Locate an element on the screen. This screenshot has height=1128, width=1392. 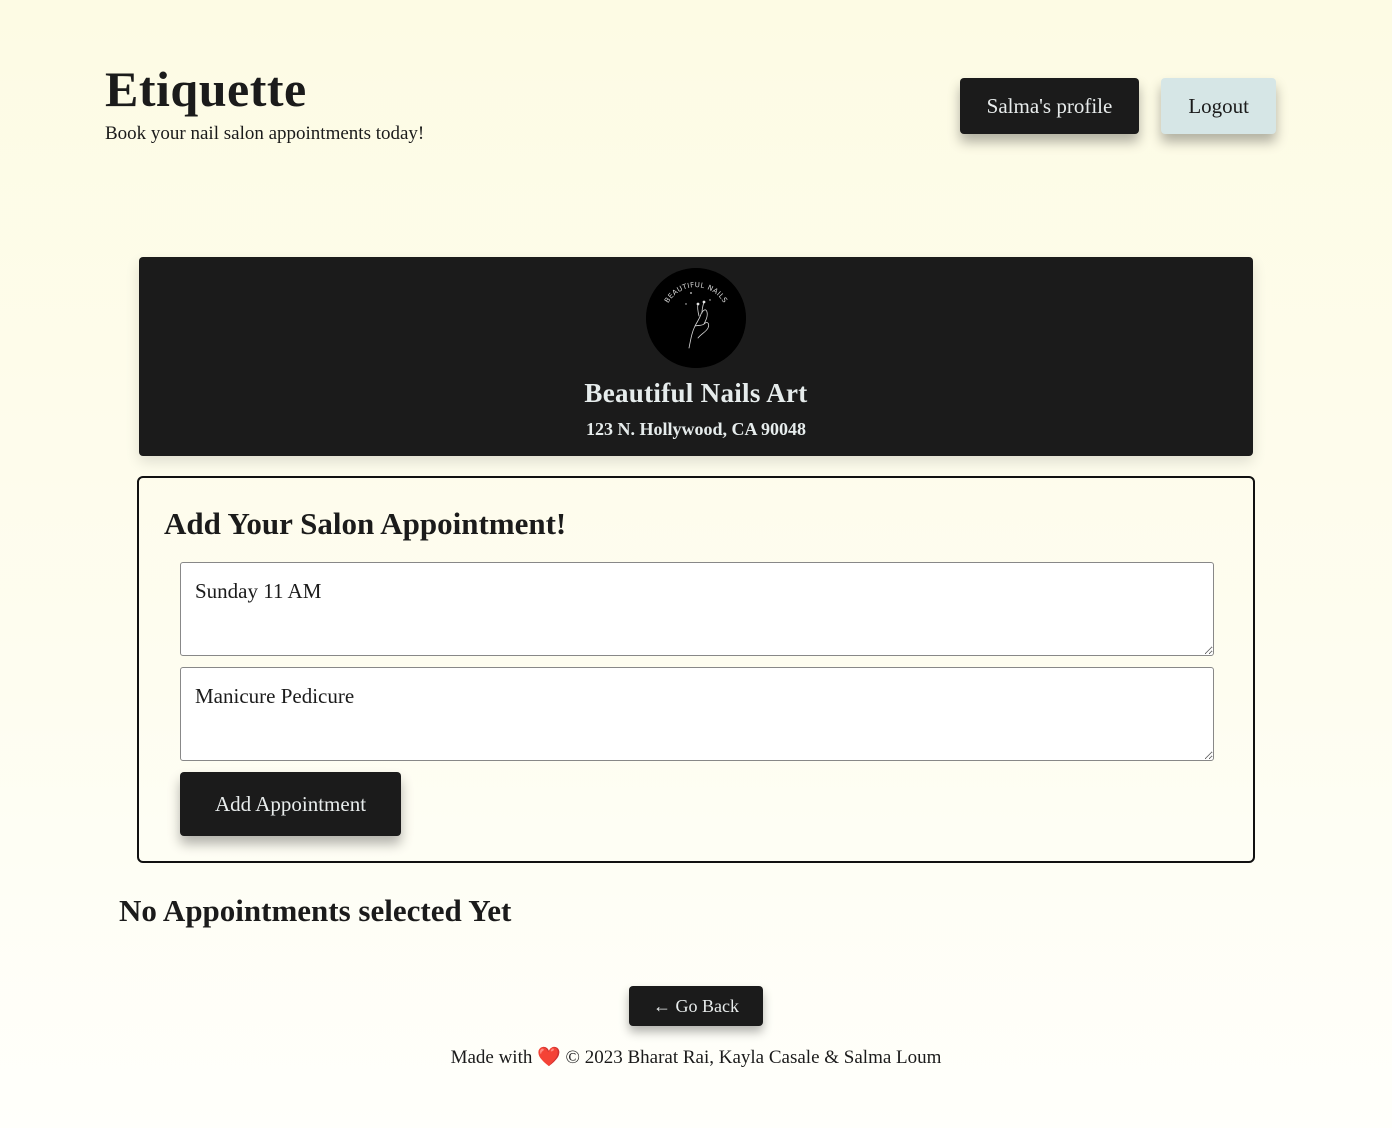
site-tagline: Book your nail salon appointments today! is located at coordinates (265, 133).